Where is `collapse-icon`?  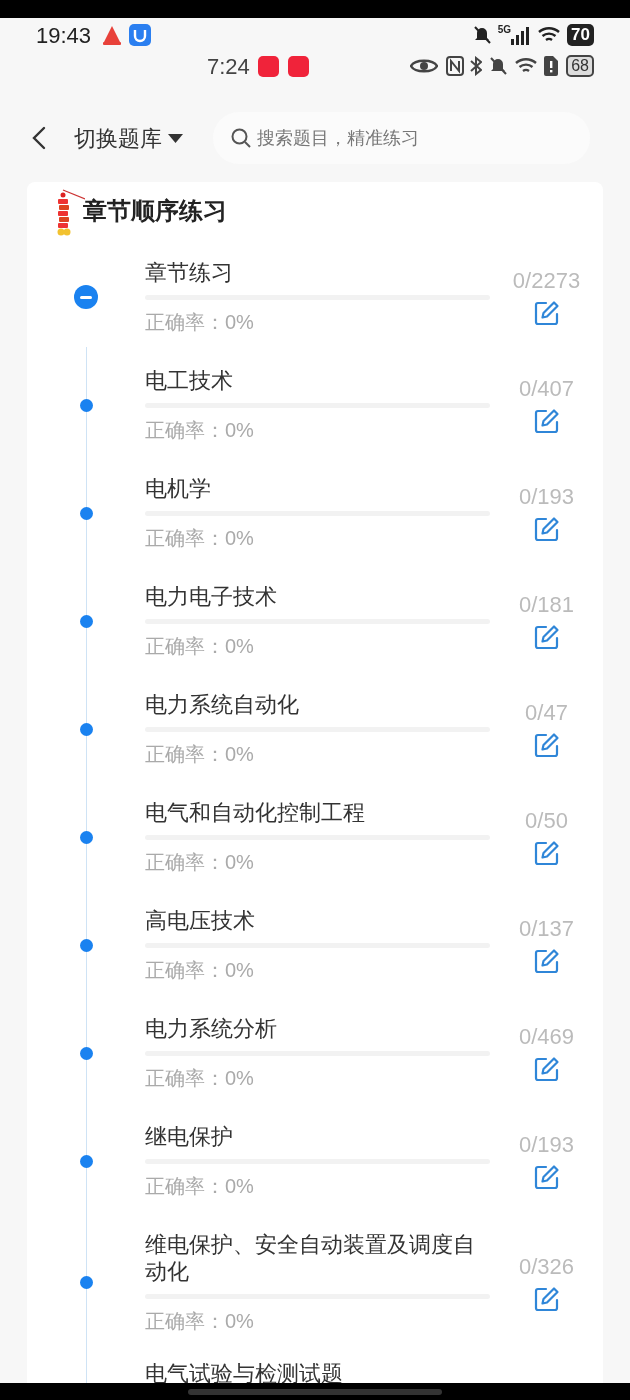
collapse-icon is located at coordinates (86, 297).